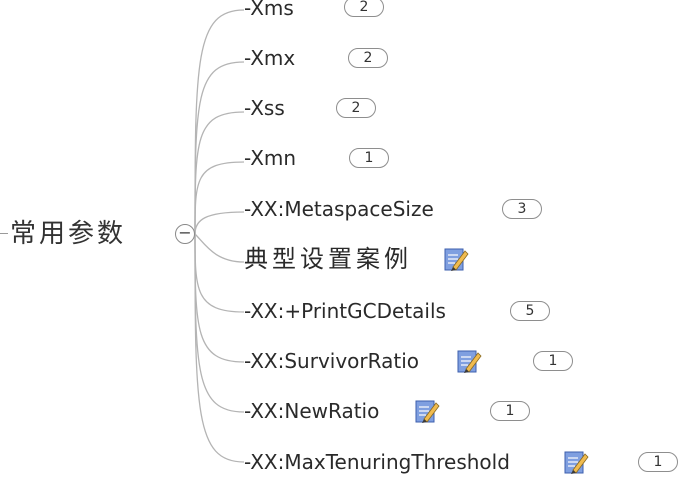 Image resolution: width=693 pixels, height=491 pixels. I want to click on topic-typical-settings: 典型设置案例, so click(328, 259).